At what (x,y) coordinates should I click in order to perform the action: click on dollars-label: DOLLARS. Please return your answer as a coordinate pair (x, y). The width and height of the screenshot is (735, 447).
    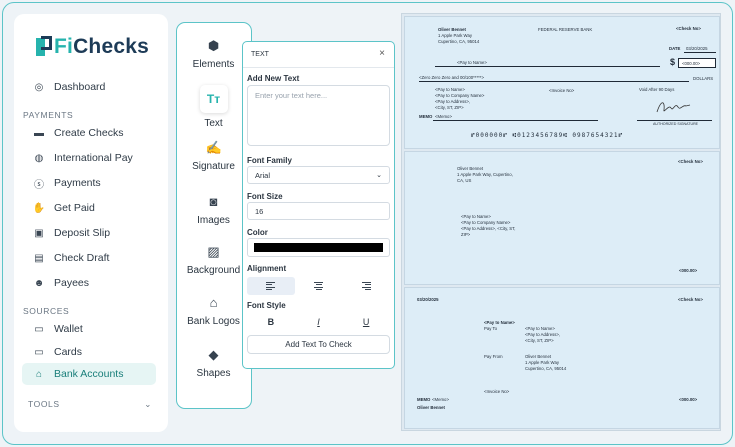
    Looking at the image, I should click on (703, 78).